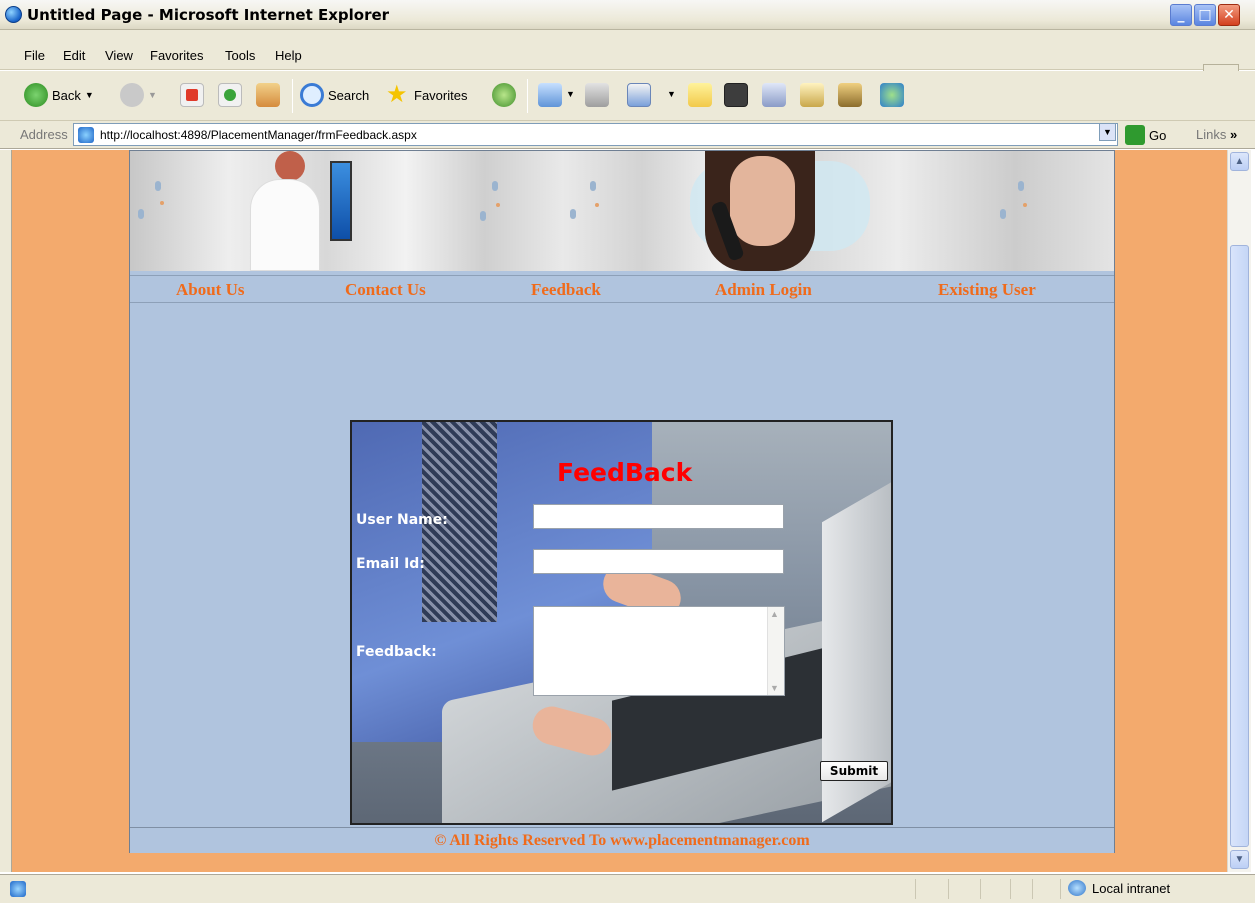  What do you see at coordinates (396, 652) in the screenshot?
I see `feedback-label: Feedback:` at bounding box center [396, 652].